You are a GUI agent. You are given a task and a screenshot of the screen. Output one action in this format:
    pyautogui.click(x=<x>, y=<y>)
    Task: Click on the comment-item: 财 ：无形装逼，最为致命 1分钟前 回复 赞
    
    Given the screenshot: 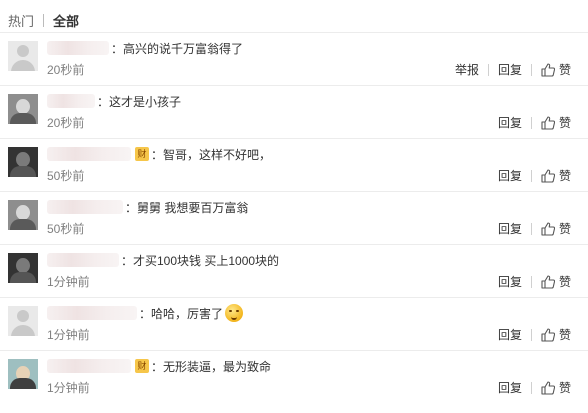 What is the action you would take?
    pyautogui.click(x=294, y=376)
    